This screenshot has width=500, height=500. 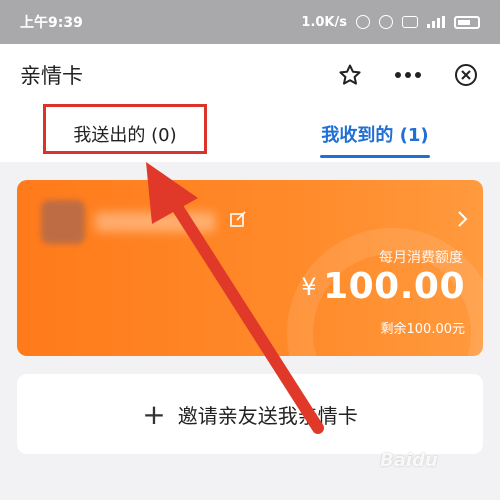 What do you see at coordinates (155, 222) in the screenshot?
I see `blurred-name` at bounding box center [155, 222].